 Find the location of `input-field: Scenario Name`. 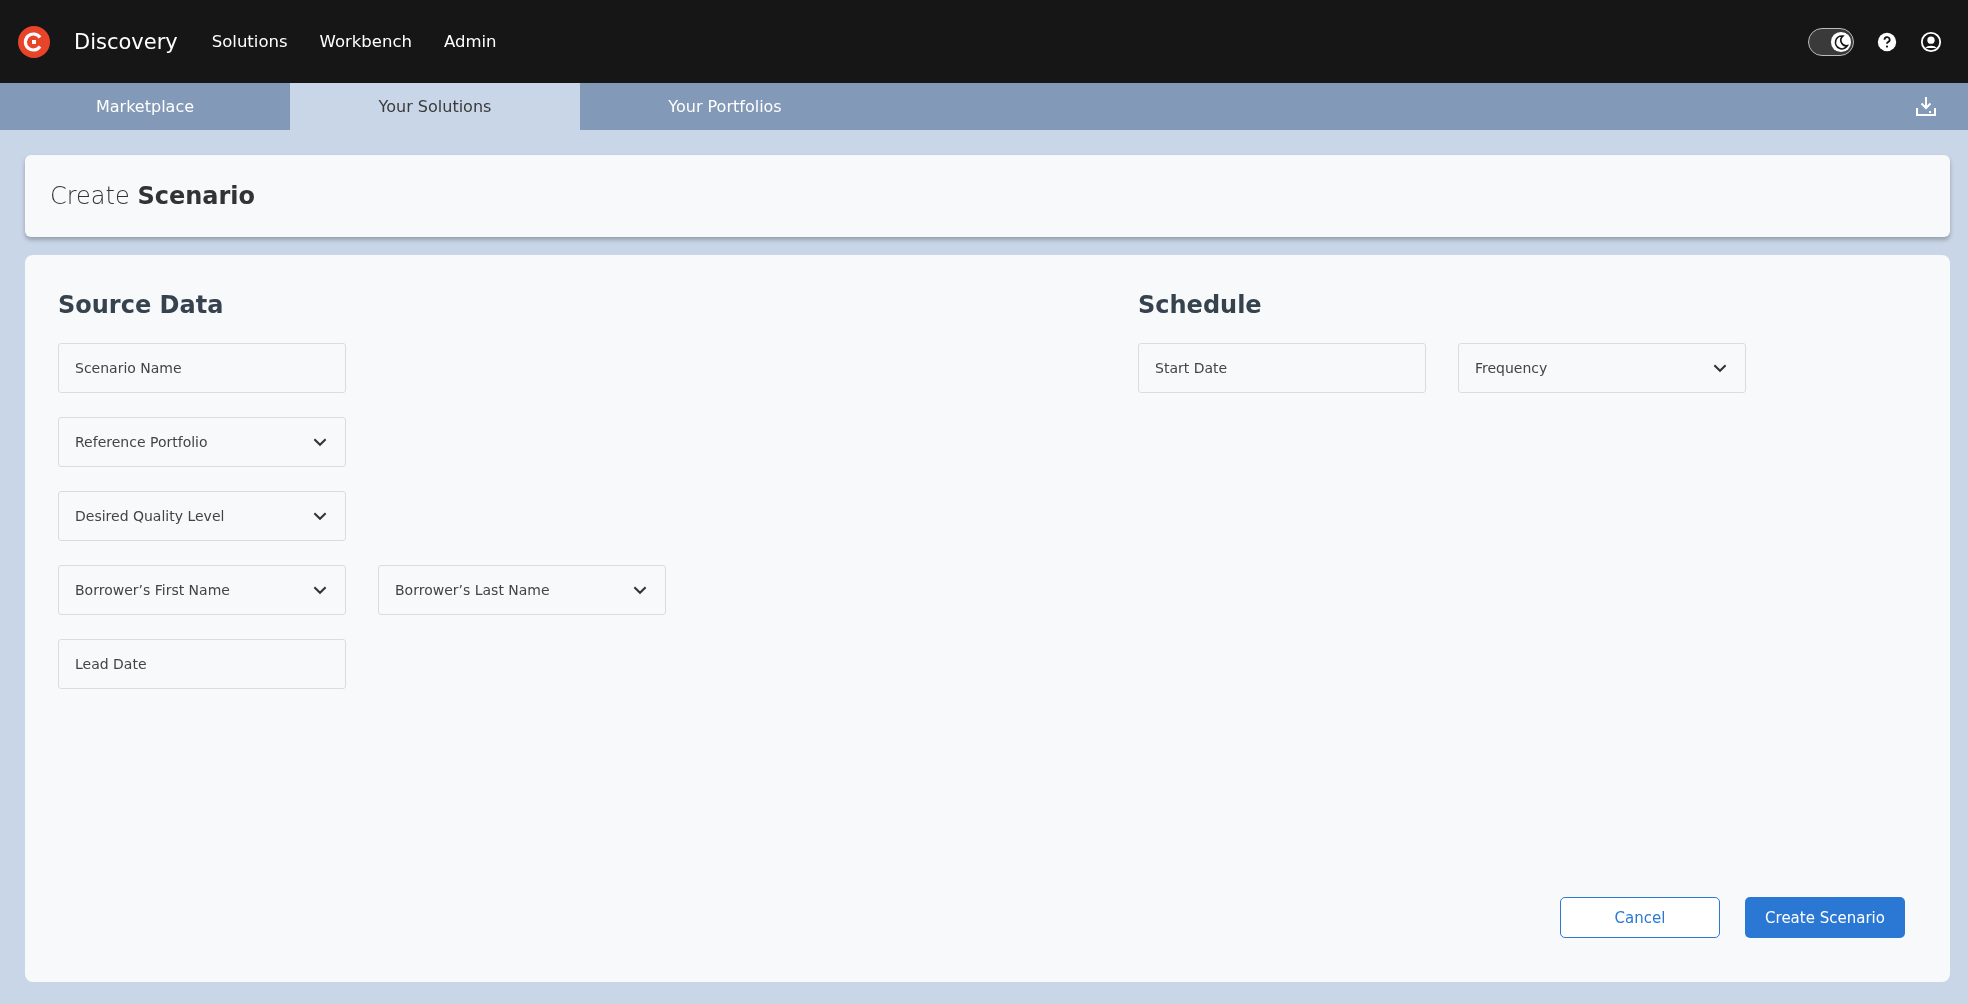

input-field: Scenario Name is located at coordinates (202, 368).